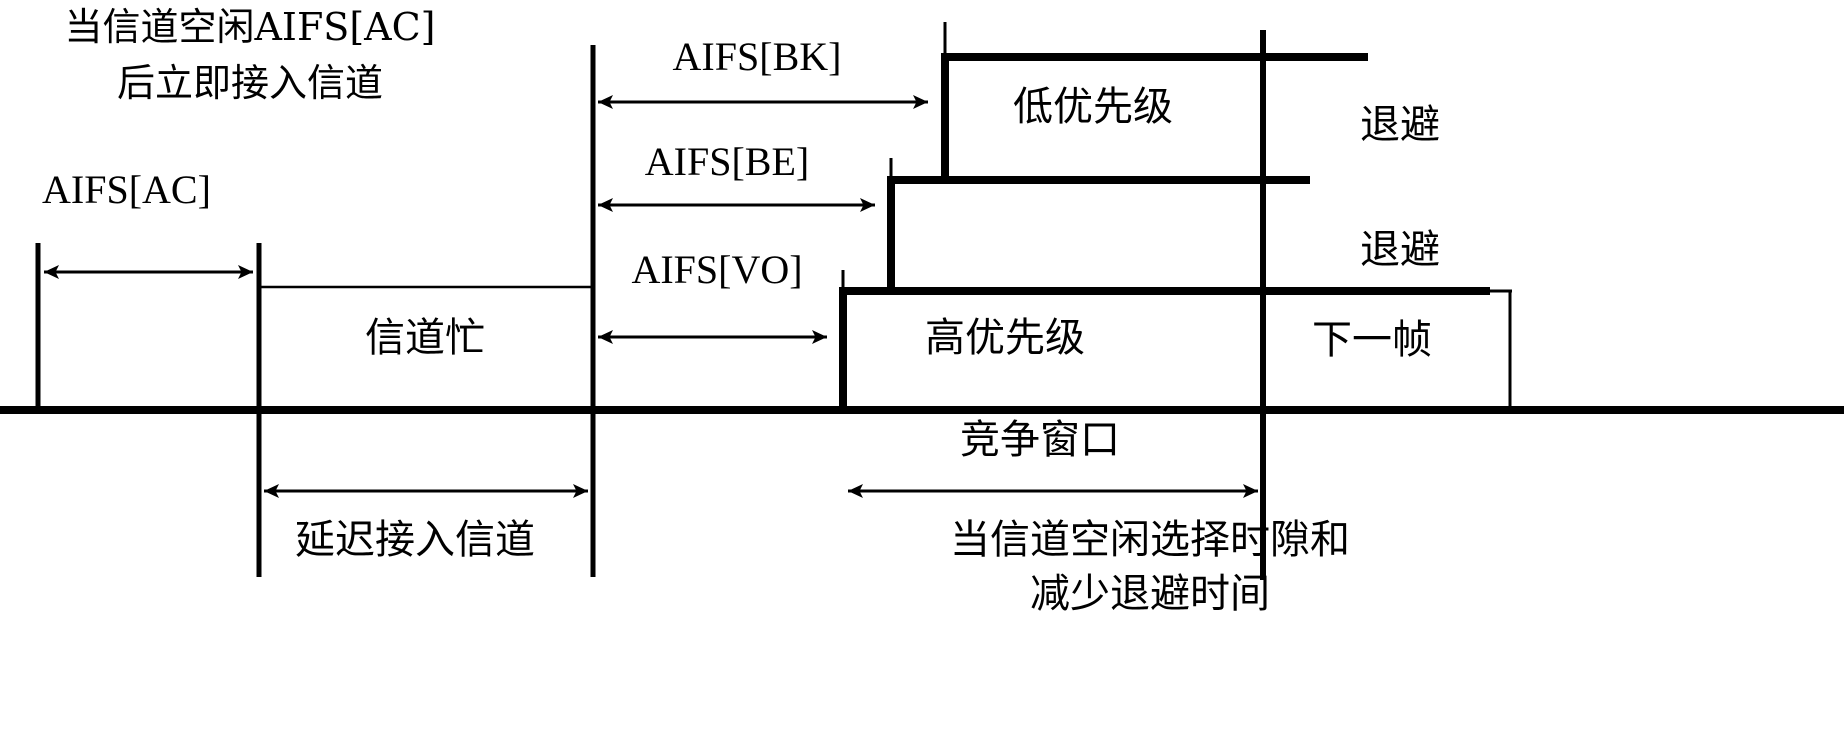 The width and height of the screenshot is (1844, 751). What do you see at coordinates (727, 161) in the screenshot?
I see `aifs-be-label: AIFS[BE]` at bounding box center [727, 161].